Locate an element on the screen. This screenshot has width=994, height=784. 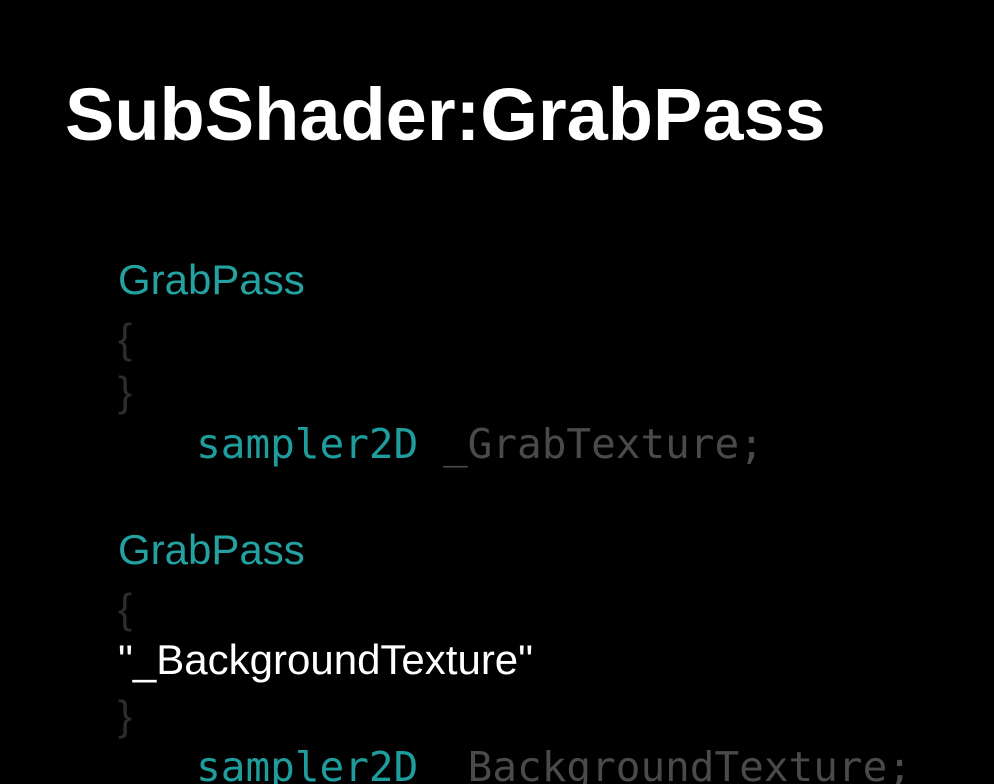
code-line-open-brace-1: { is located at coordinates (90, 314).